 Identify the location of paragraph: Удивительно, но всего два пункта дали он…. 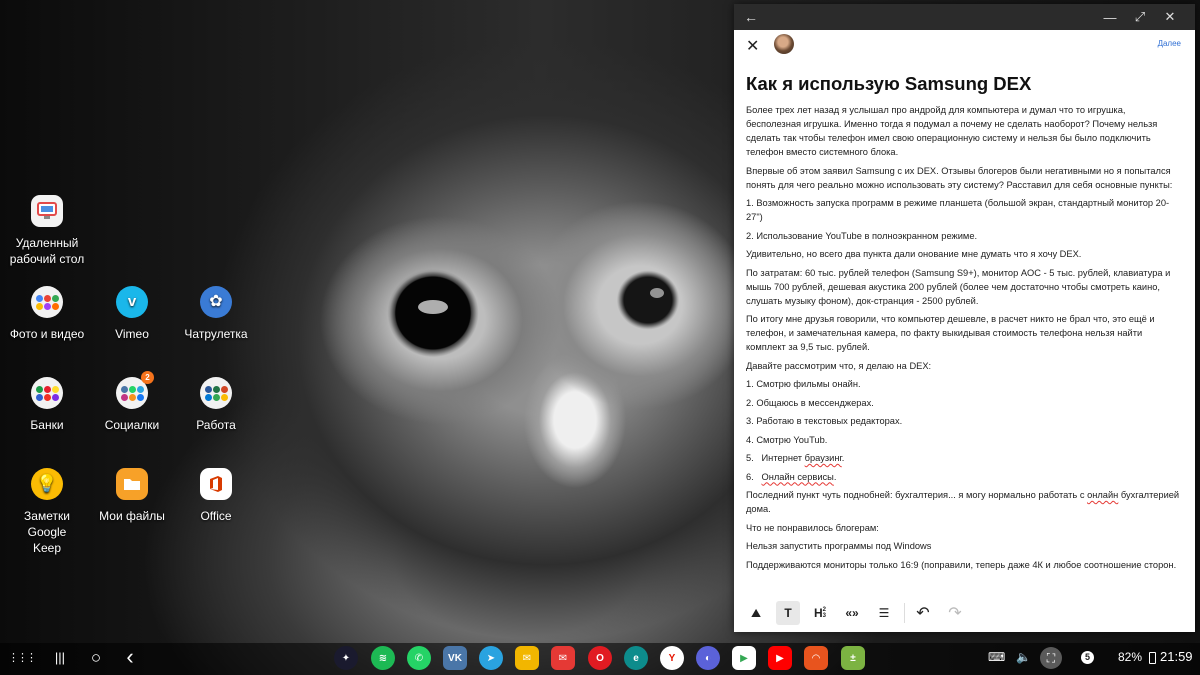
(914, 254).